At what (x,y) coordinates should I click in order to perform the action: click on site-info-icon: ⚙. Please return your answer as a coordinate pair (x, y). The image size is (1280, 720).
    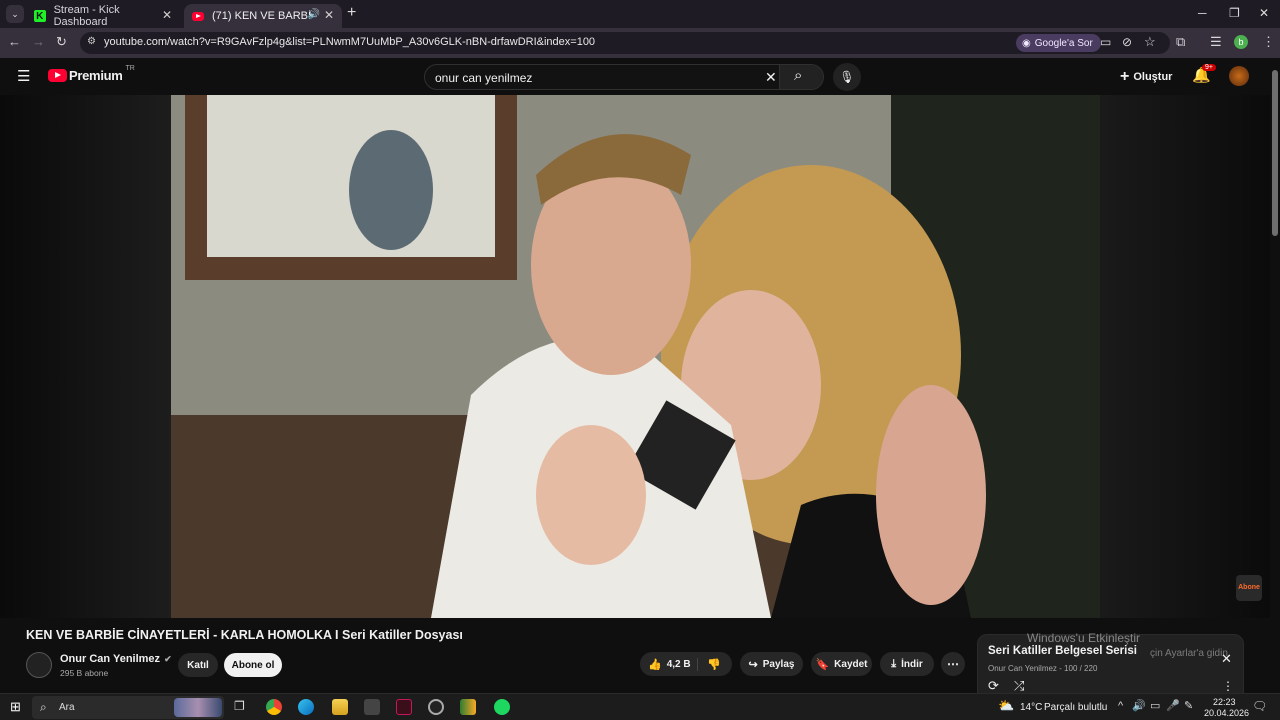
    Looking at the image, I should click on (91, 41).